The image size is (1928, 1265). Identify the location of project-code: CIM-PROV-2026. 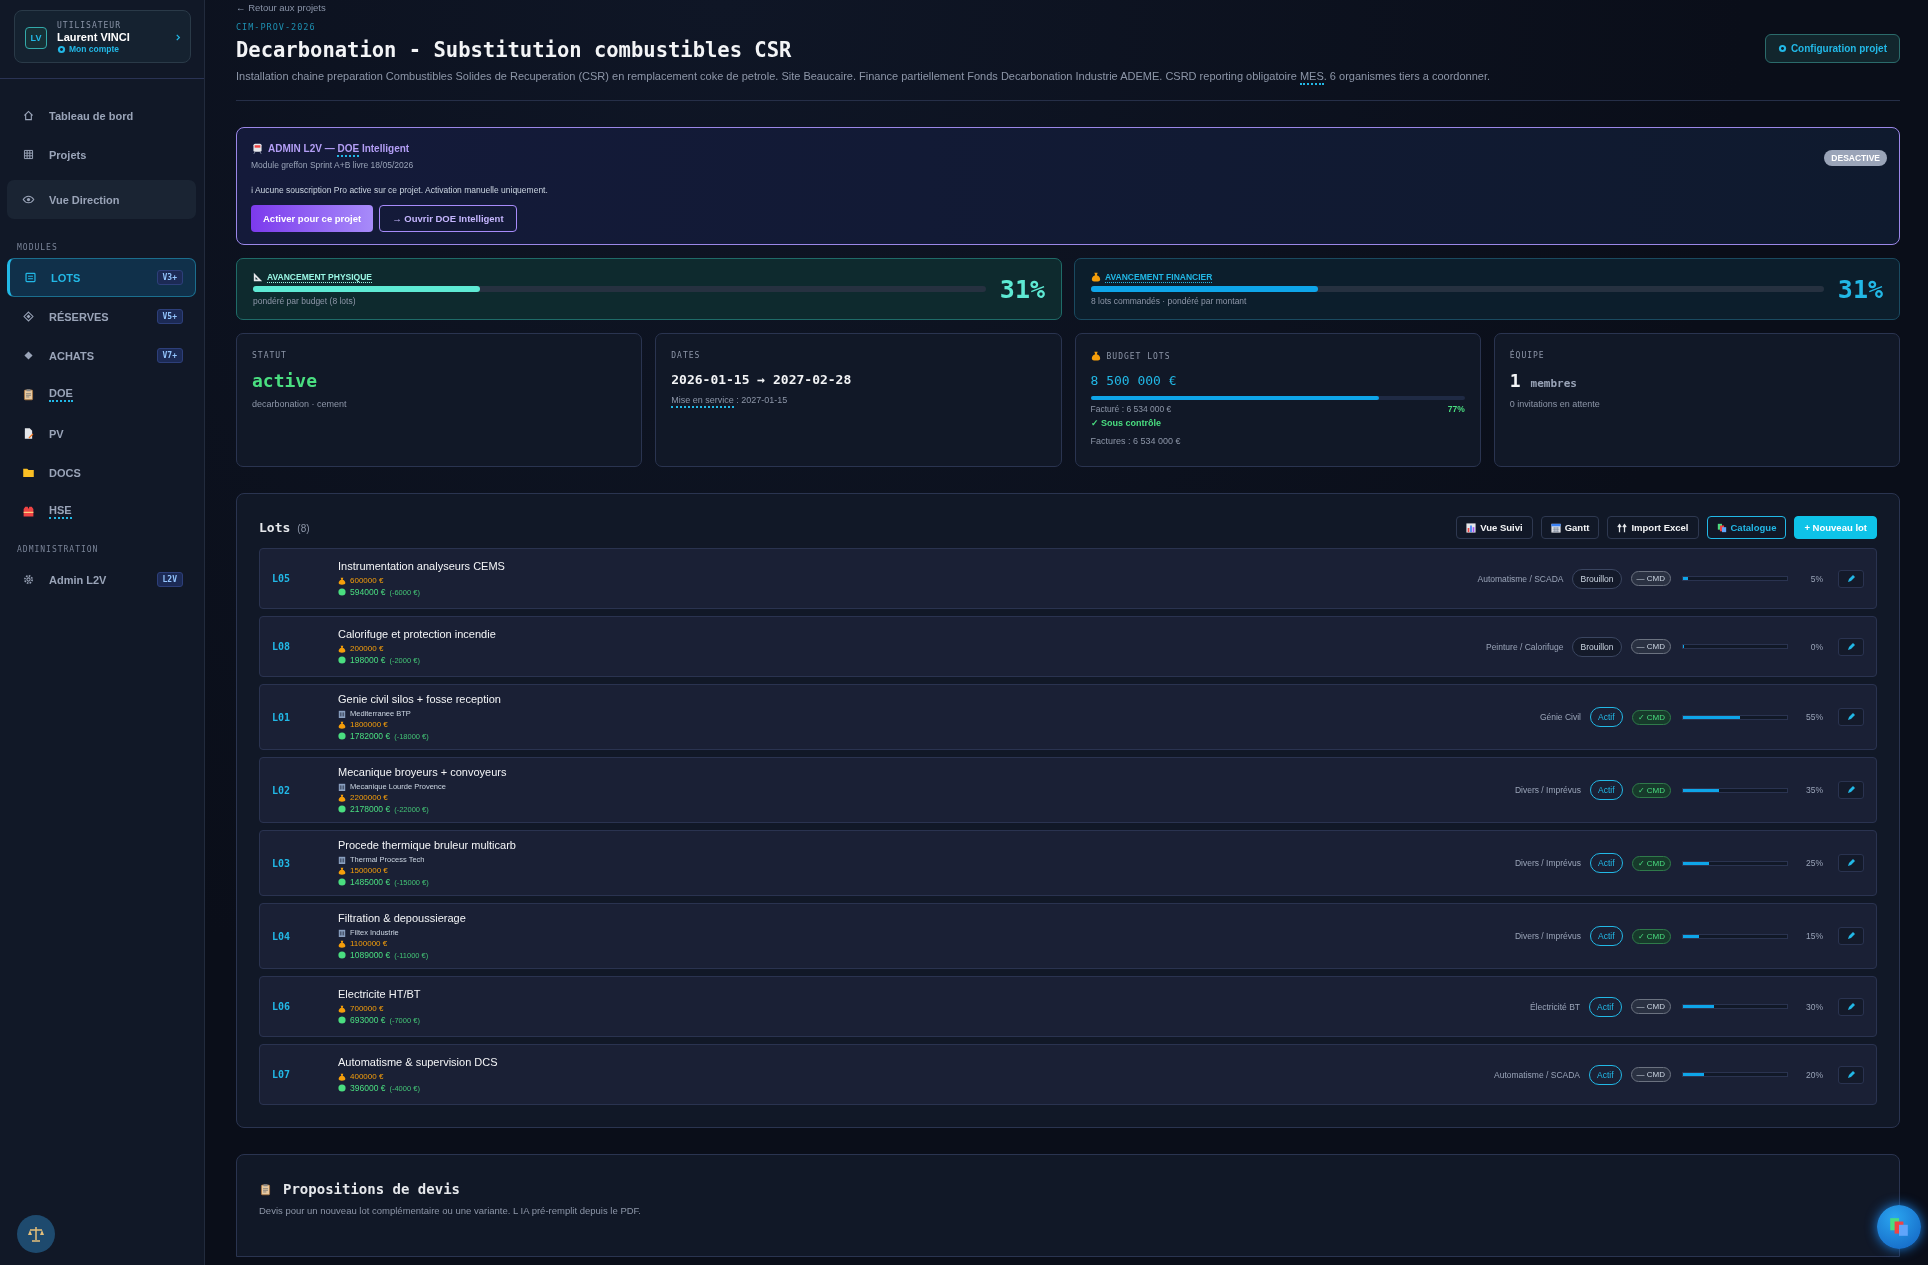
(276, 27).